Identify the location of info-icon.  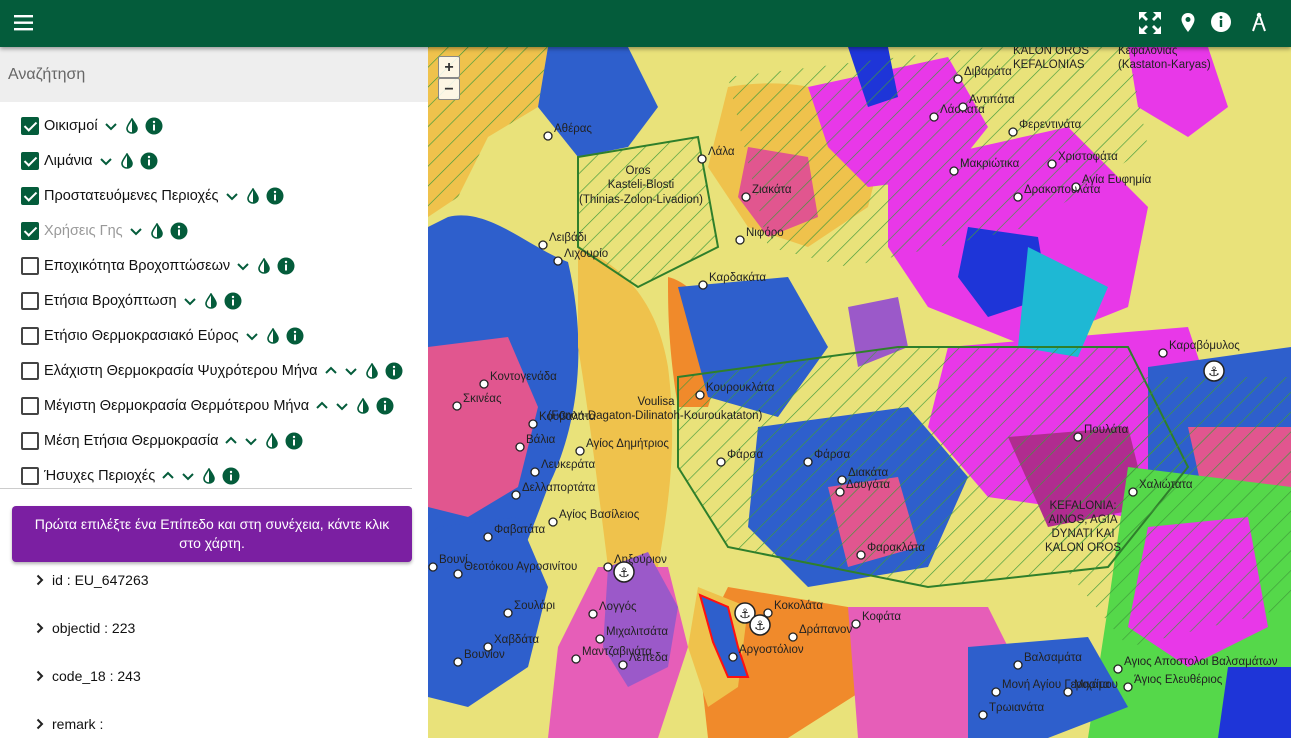
(1221, 23).